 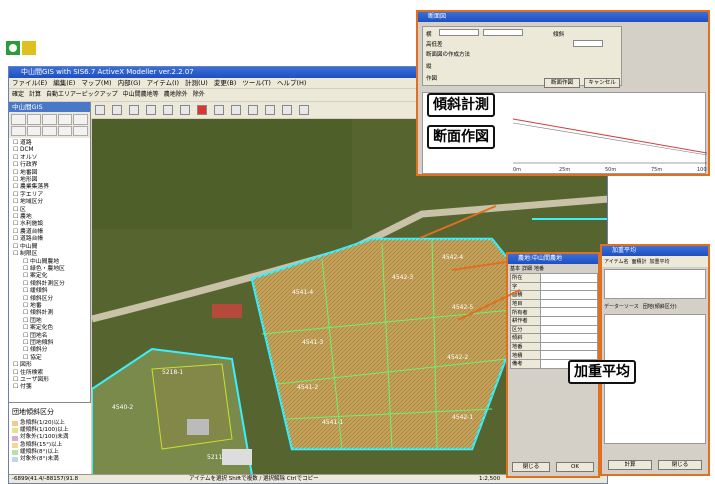 What do you see at coordinates (185, 110) in the screenshot?
I see `select-icon` at bounding box center [185, 110].